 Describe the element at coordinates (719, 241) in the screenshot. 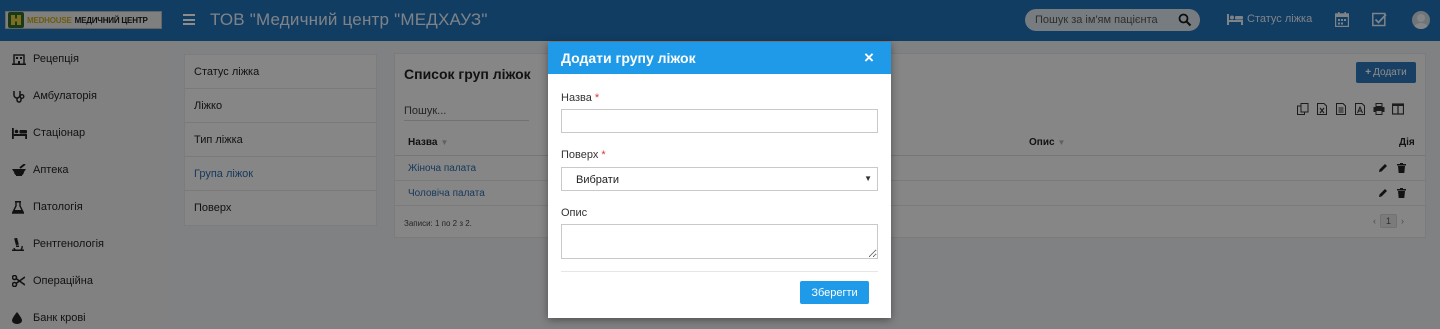

I see `description-textarea` at that location.